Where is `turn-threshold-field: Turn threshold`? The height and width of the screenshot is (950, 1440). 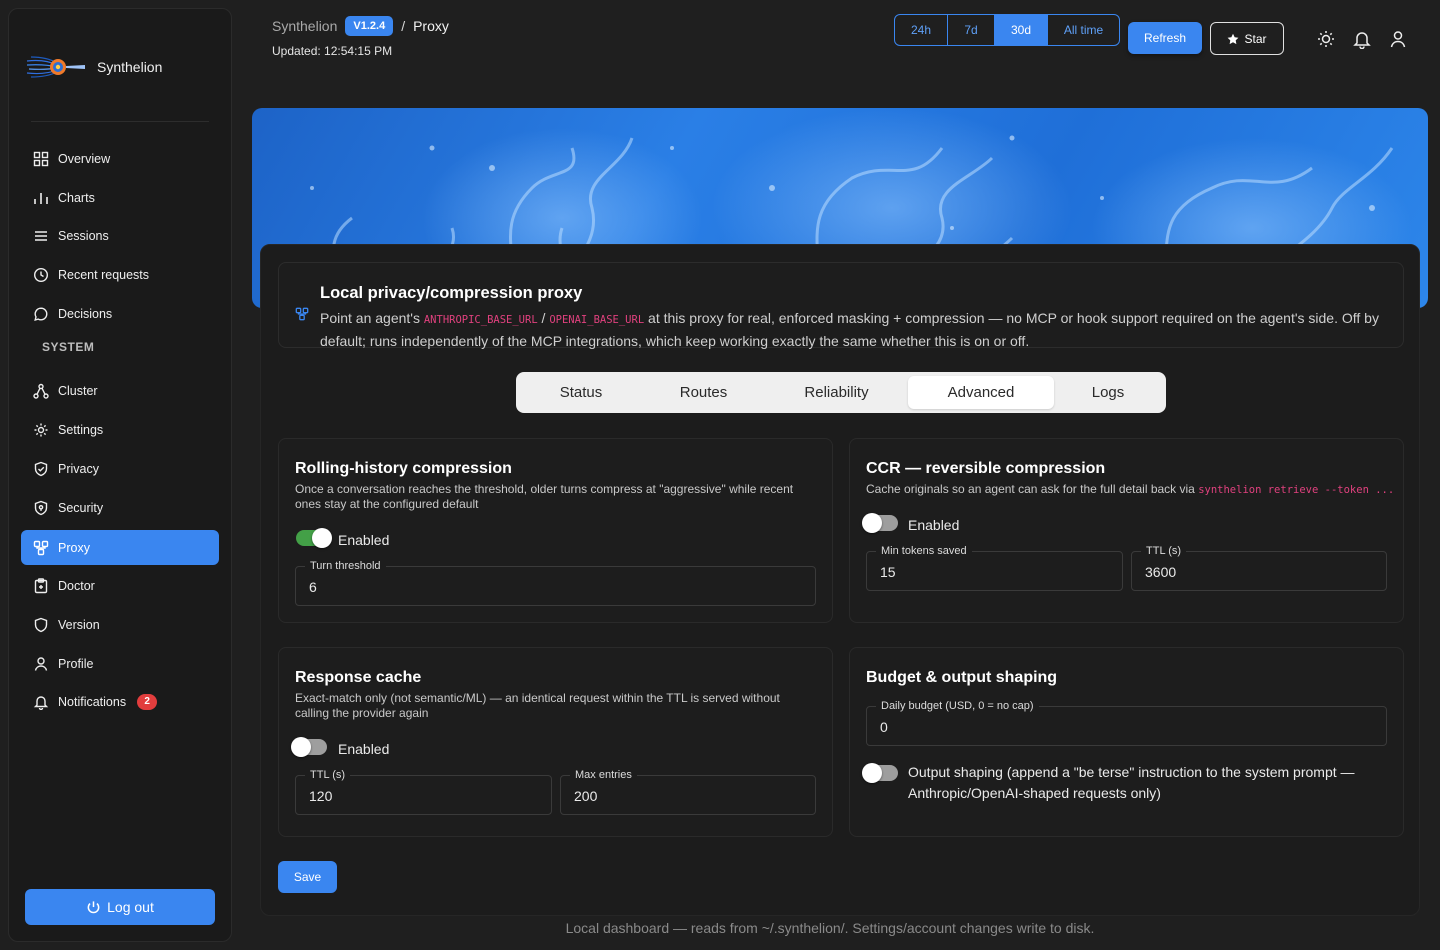 turn-threshold-field: Turn threshold is located at coordinates (555, 583).